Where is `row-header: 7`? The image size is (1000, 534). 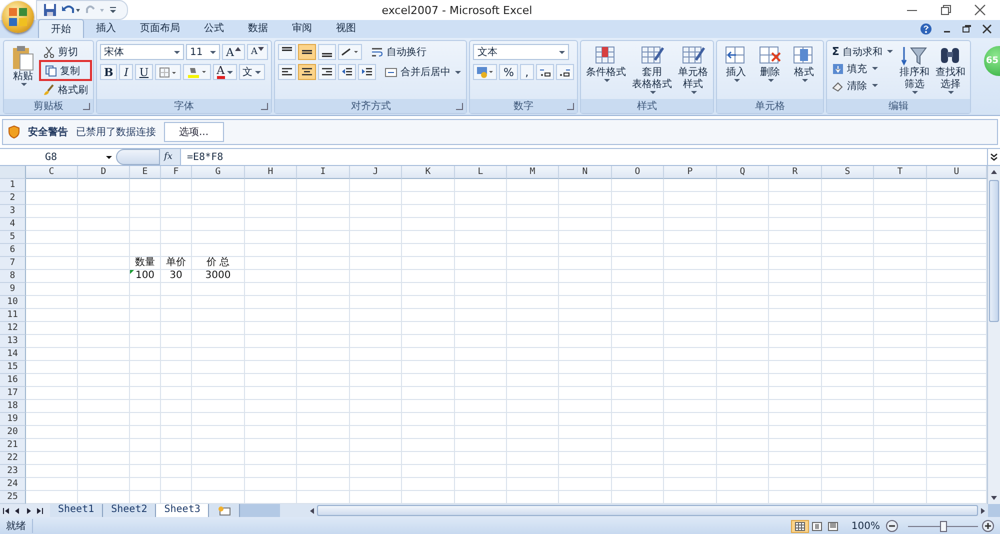 row-header: 7 is located at coordinates (13, 263).